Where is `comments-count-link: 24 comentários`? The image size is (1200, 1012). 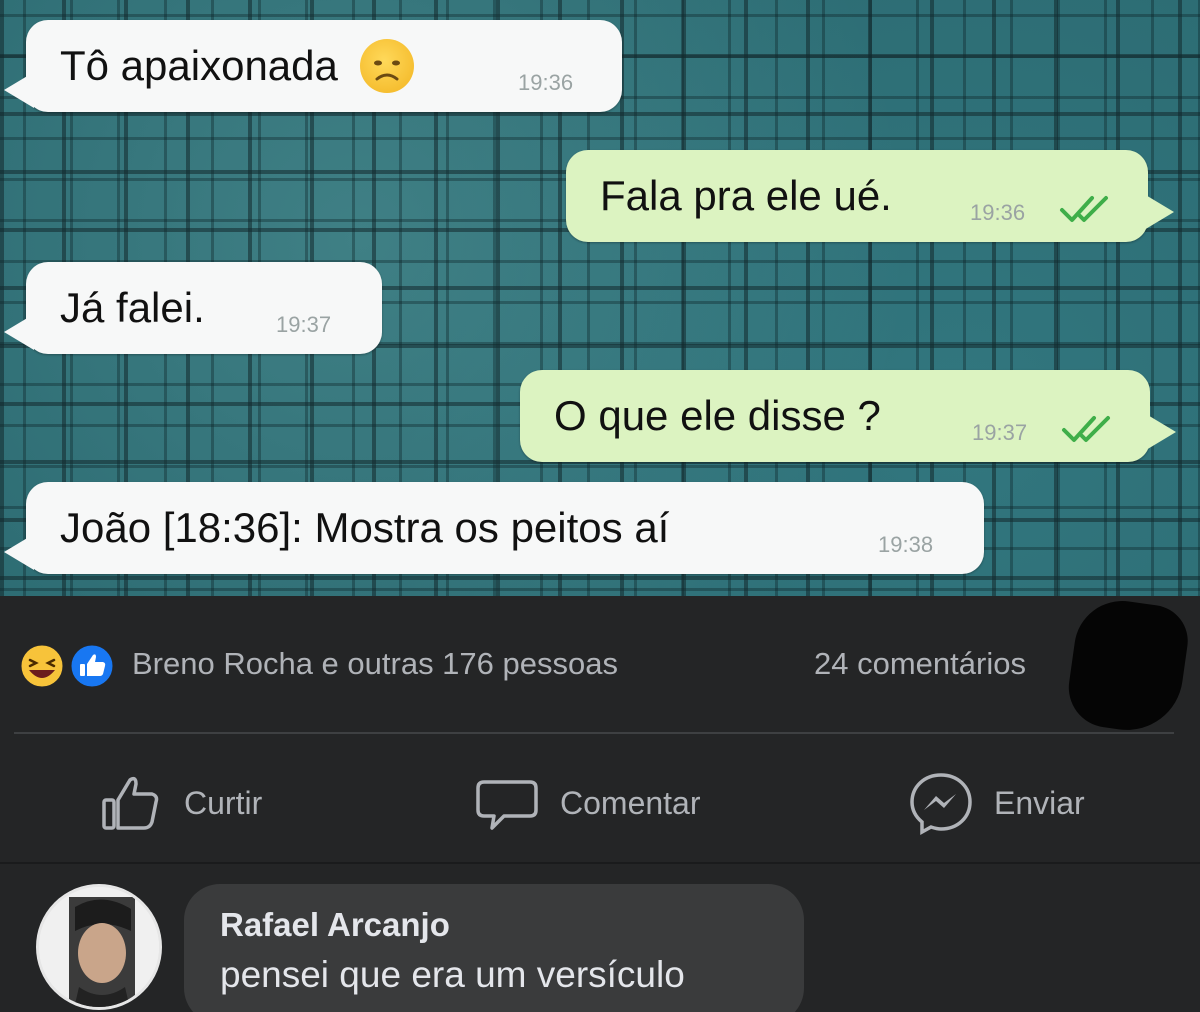 comments-count-link: 24 comentários is located at coordinates (920, 664).